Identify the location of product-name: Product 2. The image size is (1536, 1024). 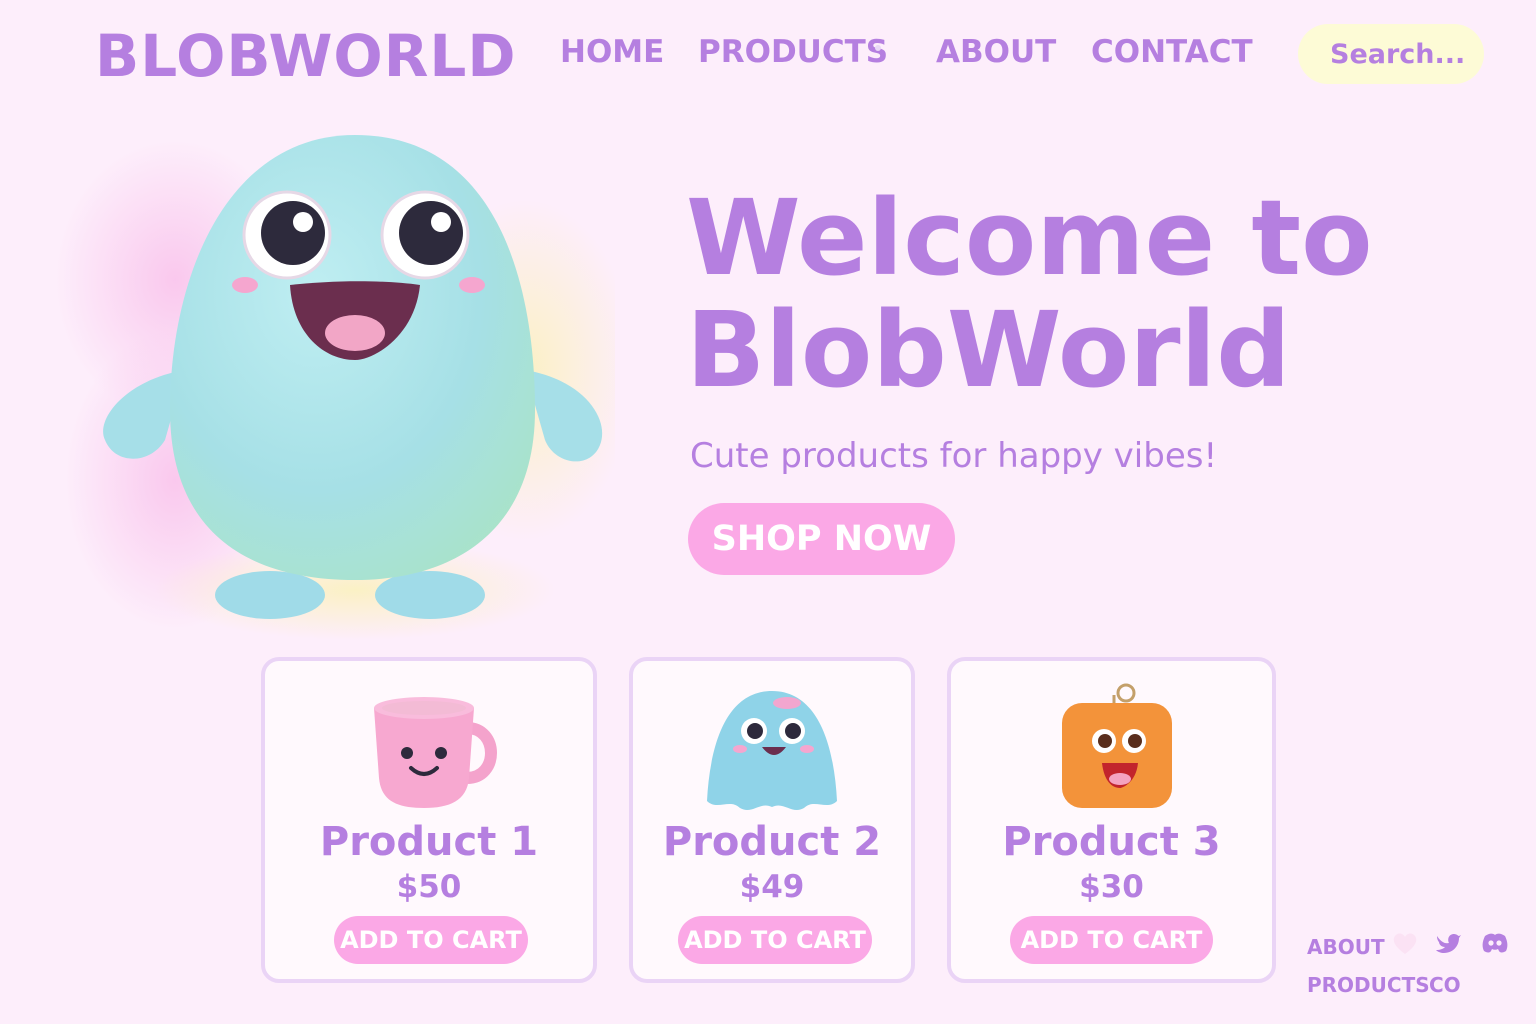
(772, 842).